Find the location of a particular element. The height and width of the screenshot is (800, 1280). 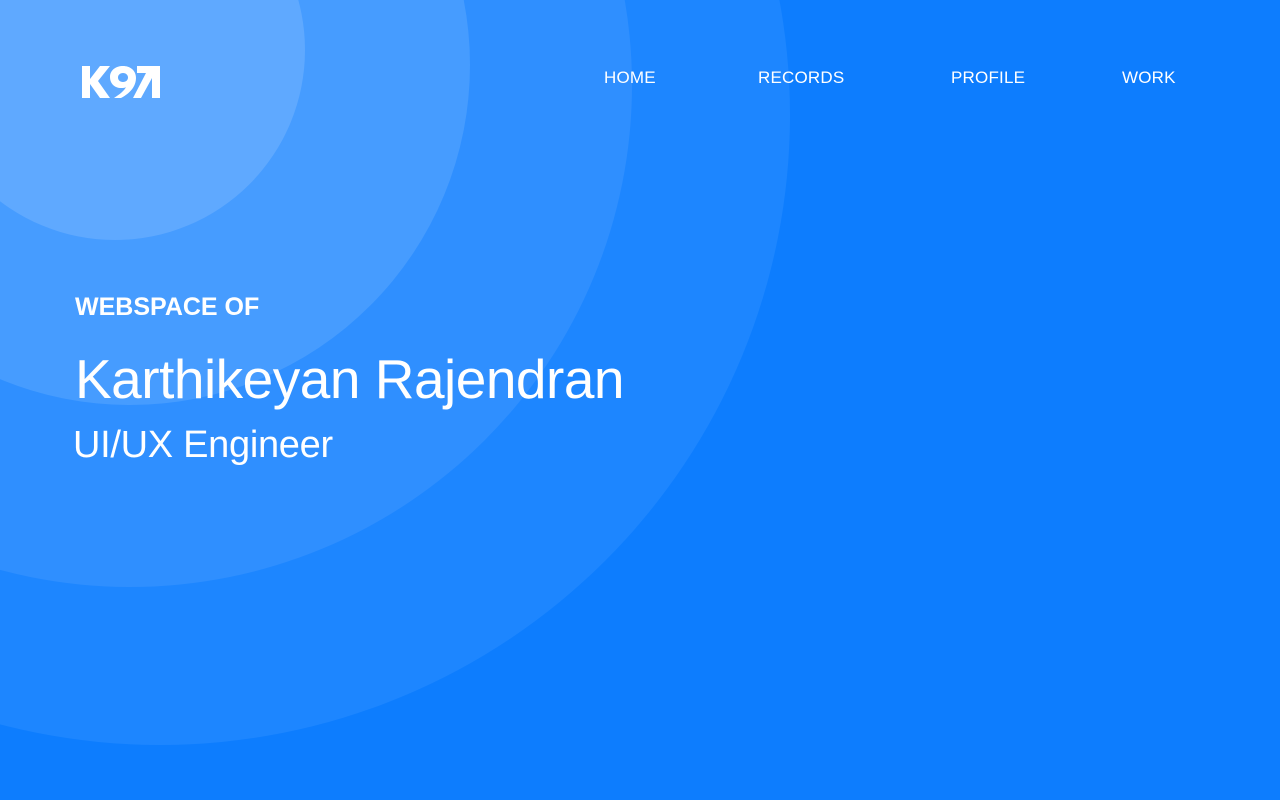

nav-link-work: WORK is located at coordinates (1149, 78).